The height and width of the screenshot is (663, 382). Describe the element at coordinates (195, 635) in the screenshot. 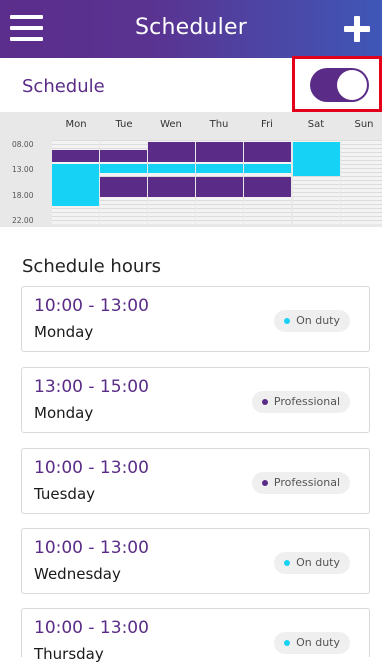

I see `schedule-card: 10:00 - 13:00 Thursday On duty` at that location.